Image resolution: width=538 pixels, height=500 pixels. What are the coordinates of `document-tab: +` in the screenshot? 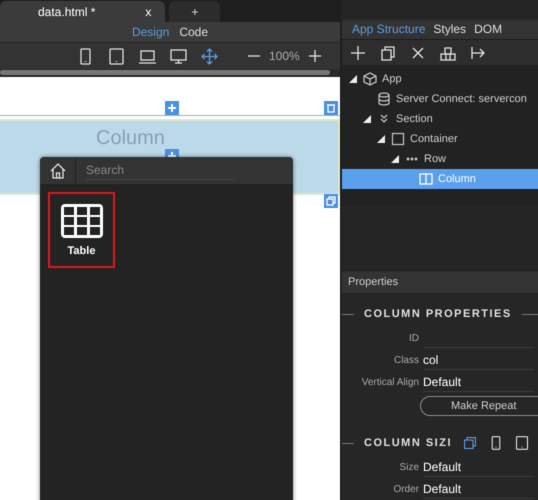 It's located at (194, 11).